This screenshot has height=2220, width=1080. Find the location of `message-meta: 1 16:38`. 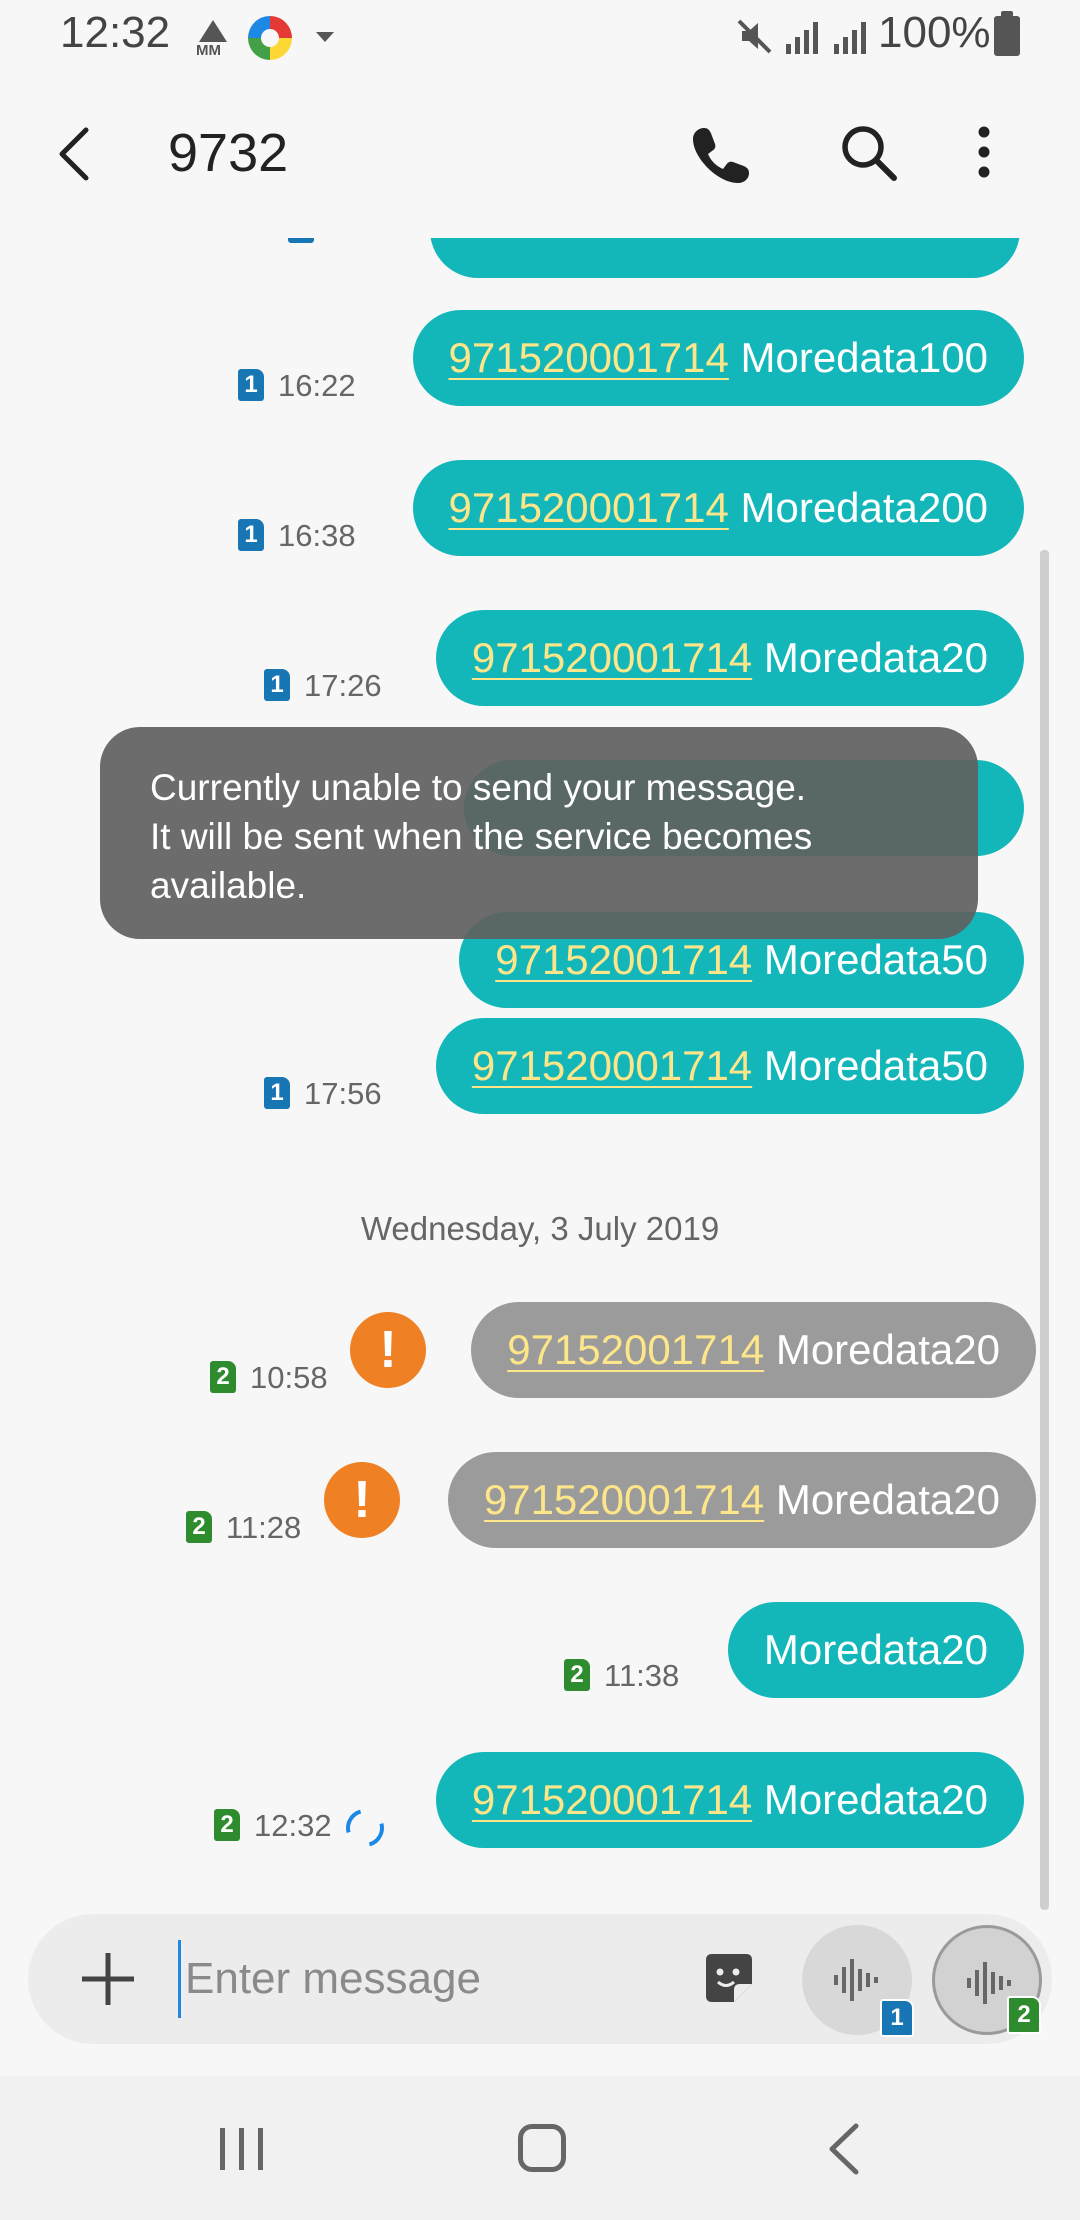

message-meta: 1 16:38 is located at coordinates (297, 536).